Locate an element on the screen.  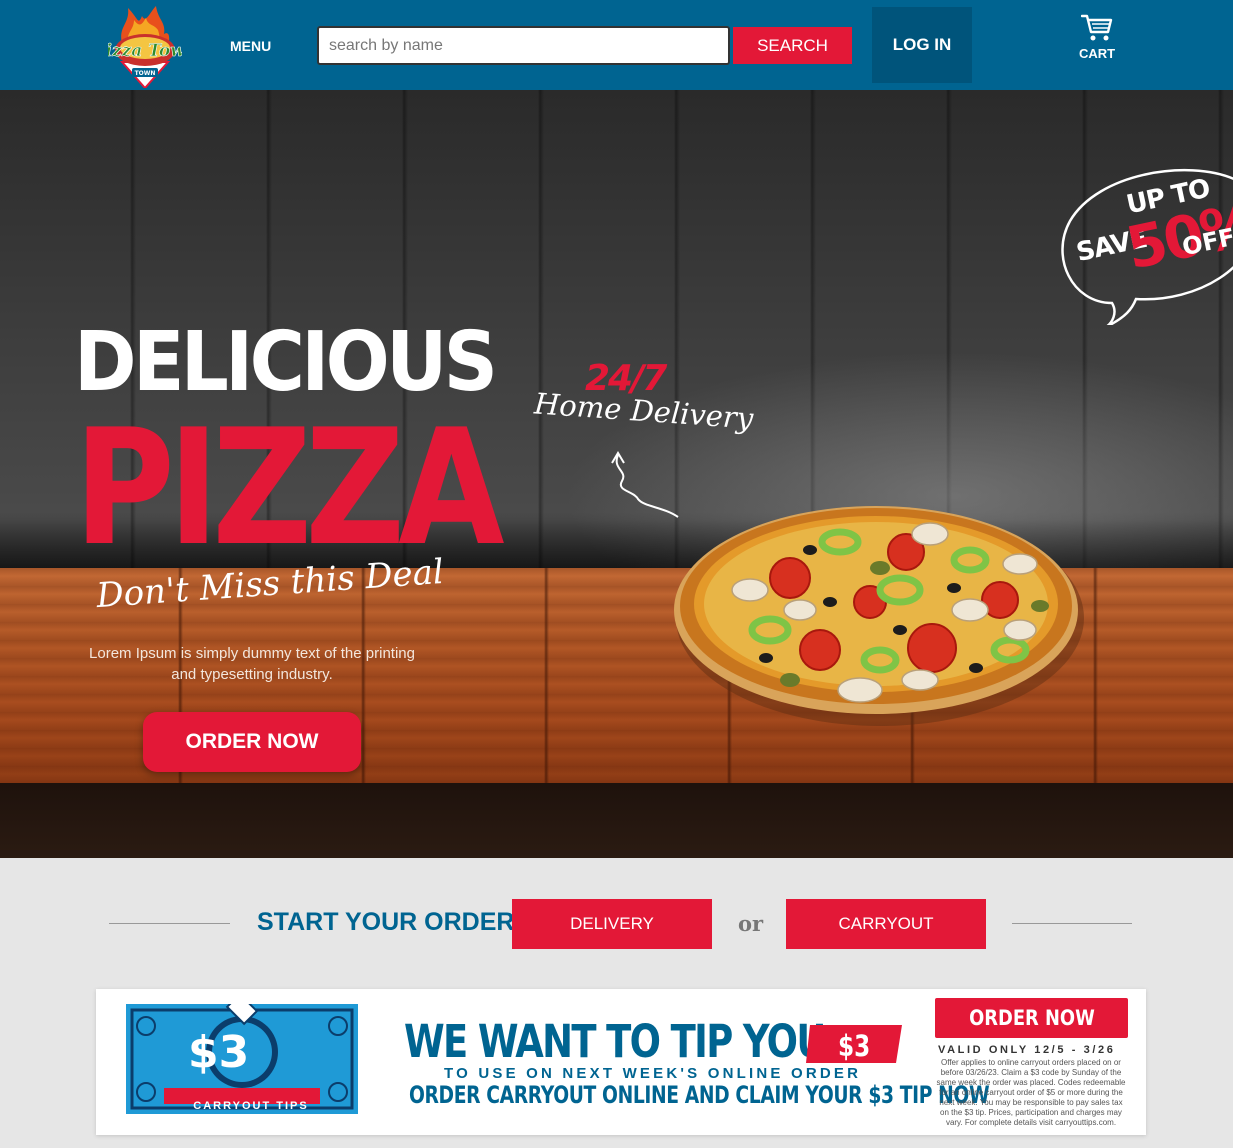
carryout-button: CARRYOUT is located at coordinates (886, 924).